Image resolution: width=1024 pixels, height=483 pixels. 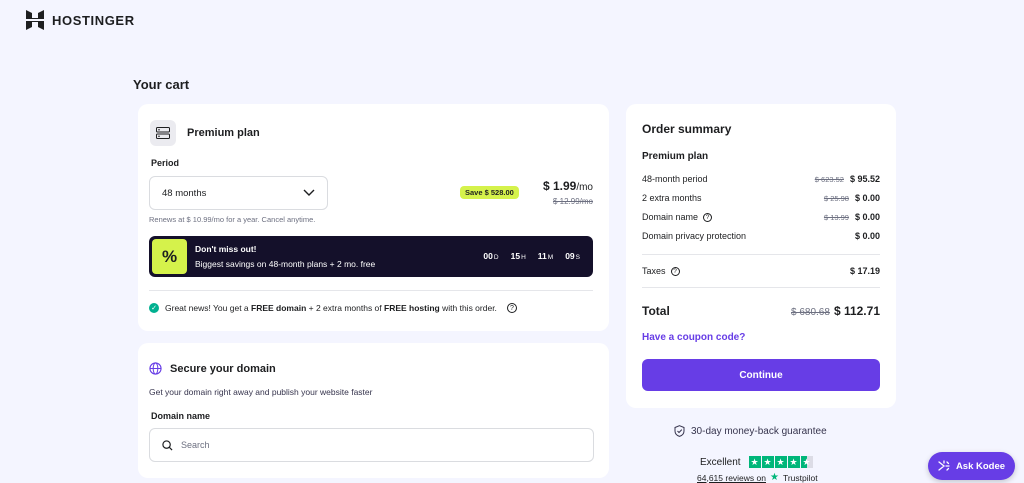 I want to click on header: HOSTINGER, so click(x=80, y=20).